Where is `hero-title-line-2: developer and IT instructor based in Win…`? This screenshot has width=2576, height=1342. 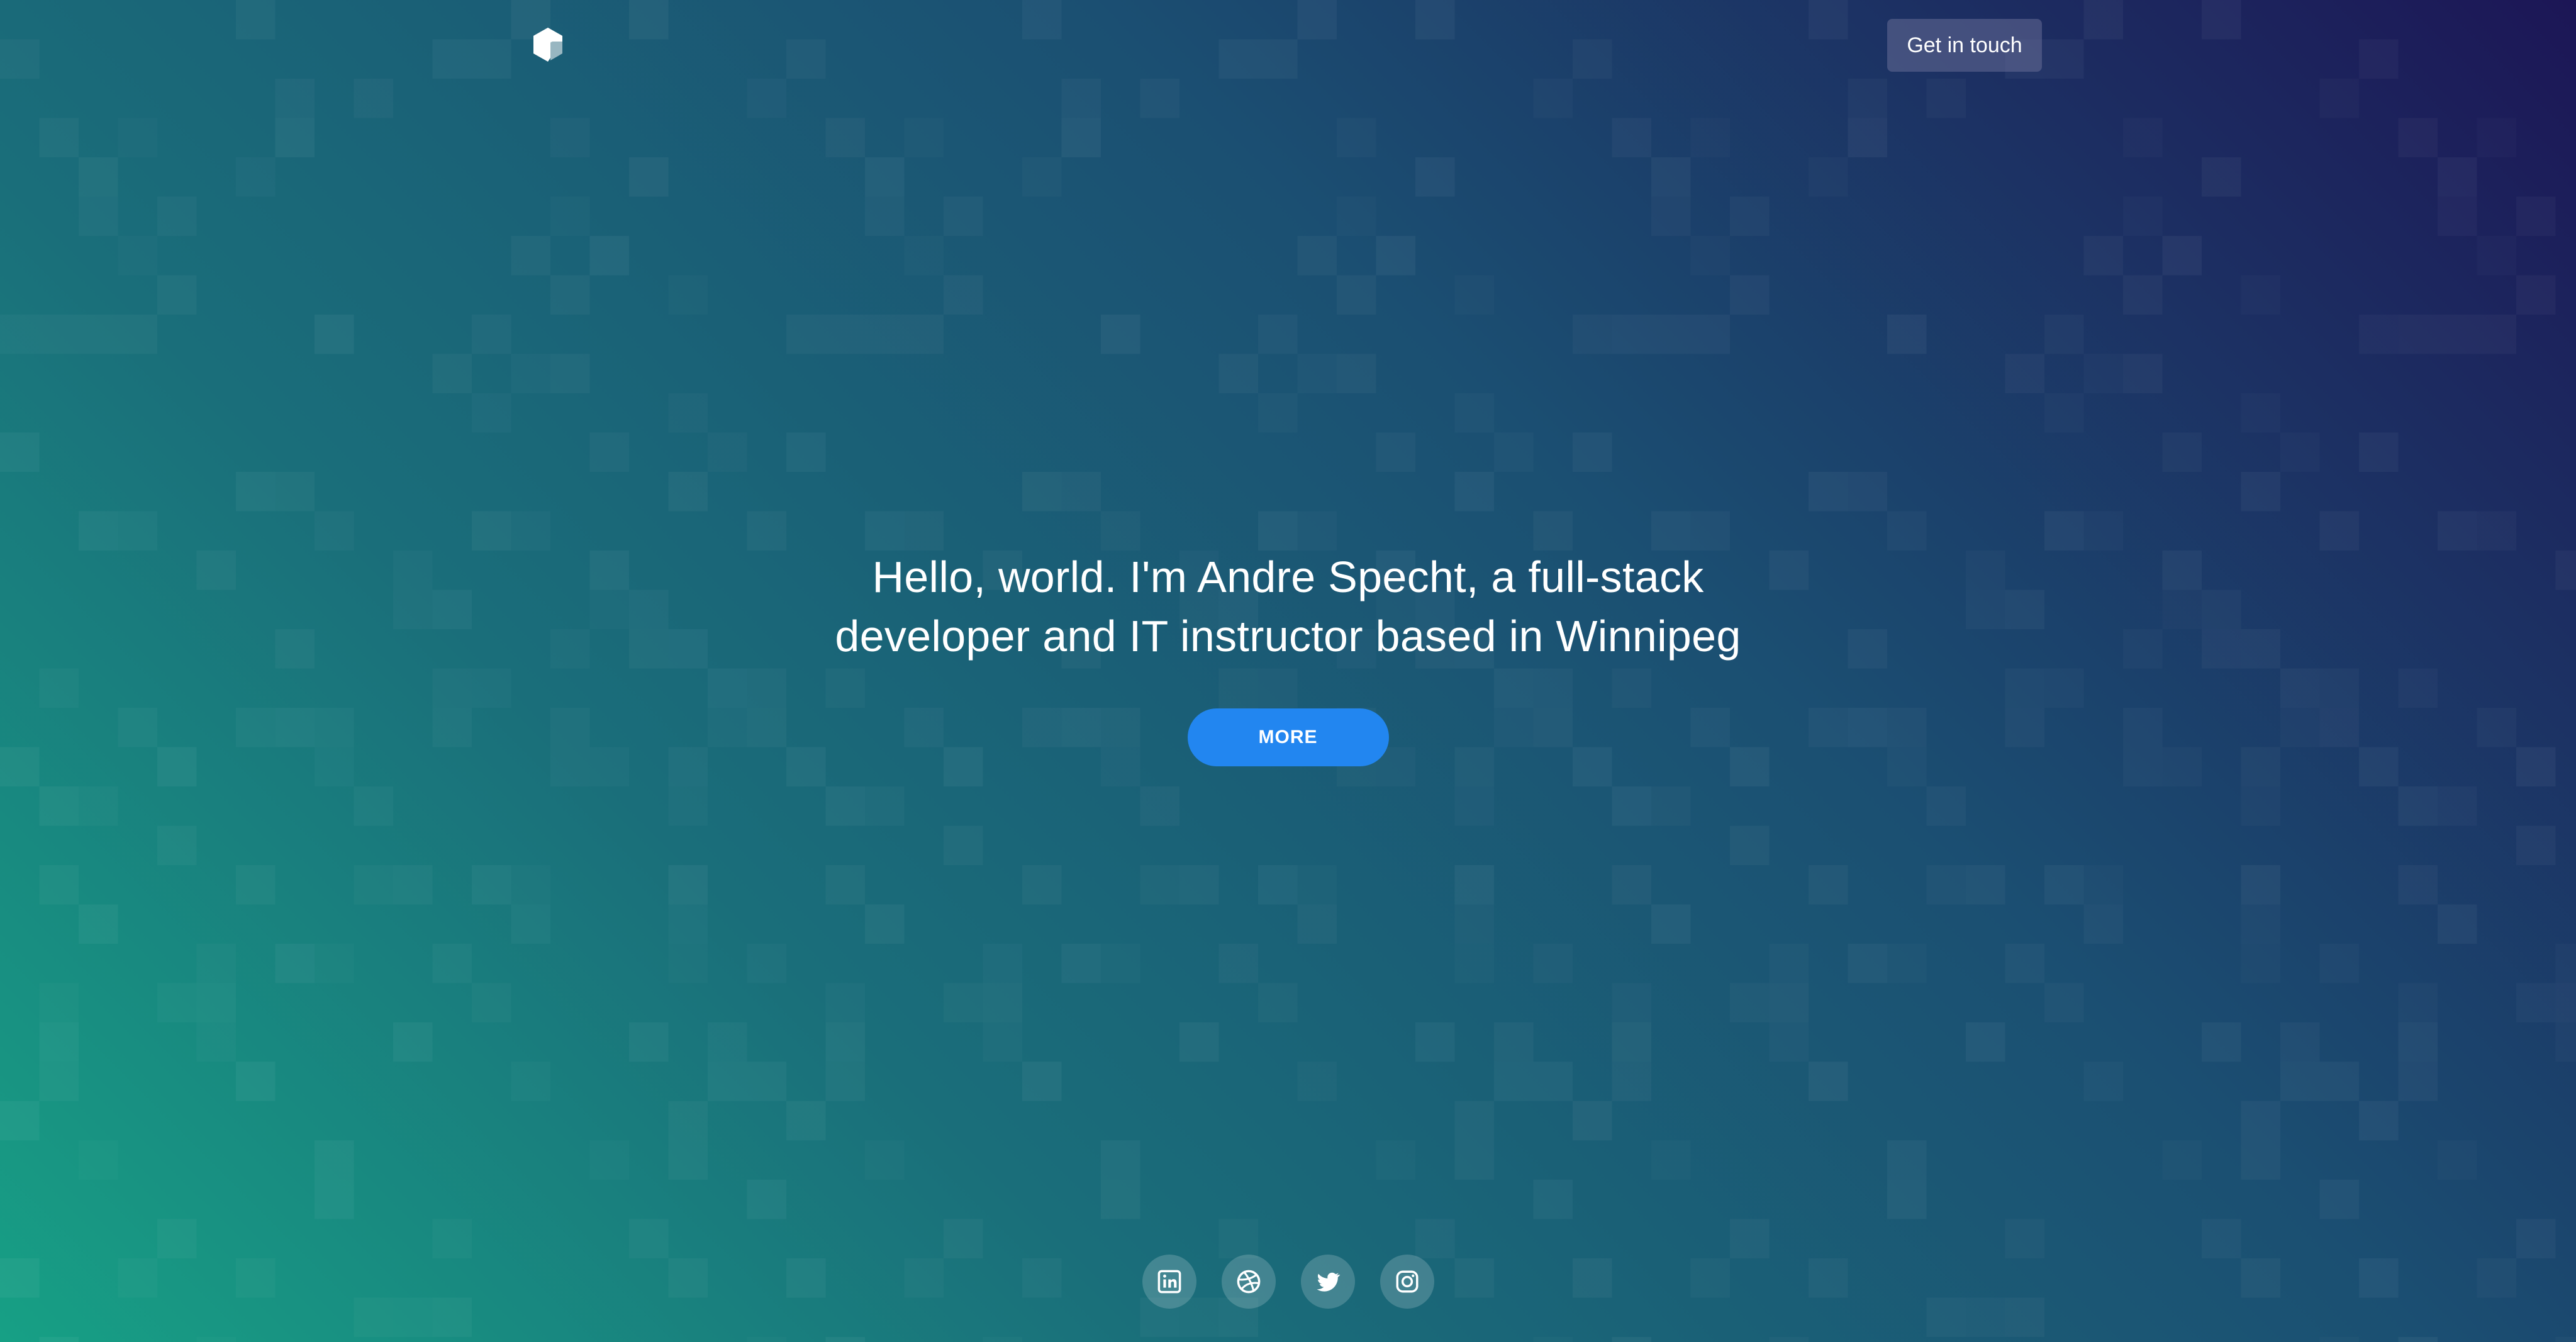
hero-title-line-2: developer and IT instructor based in Win… is located at coordinates (1288, 636).